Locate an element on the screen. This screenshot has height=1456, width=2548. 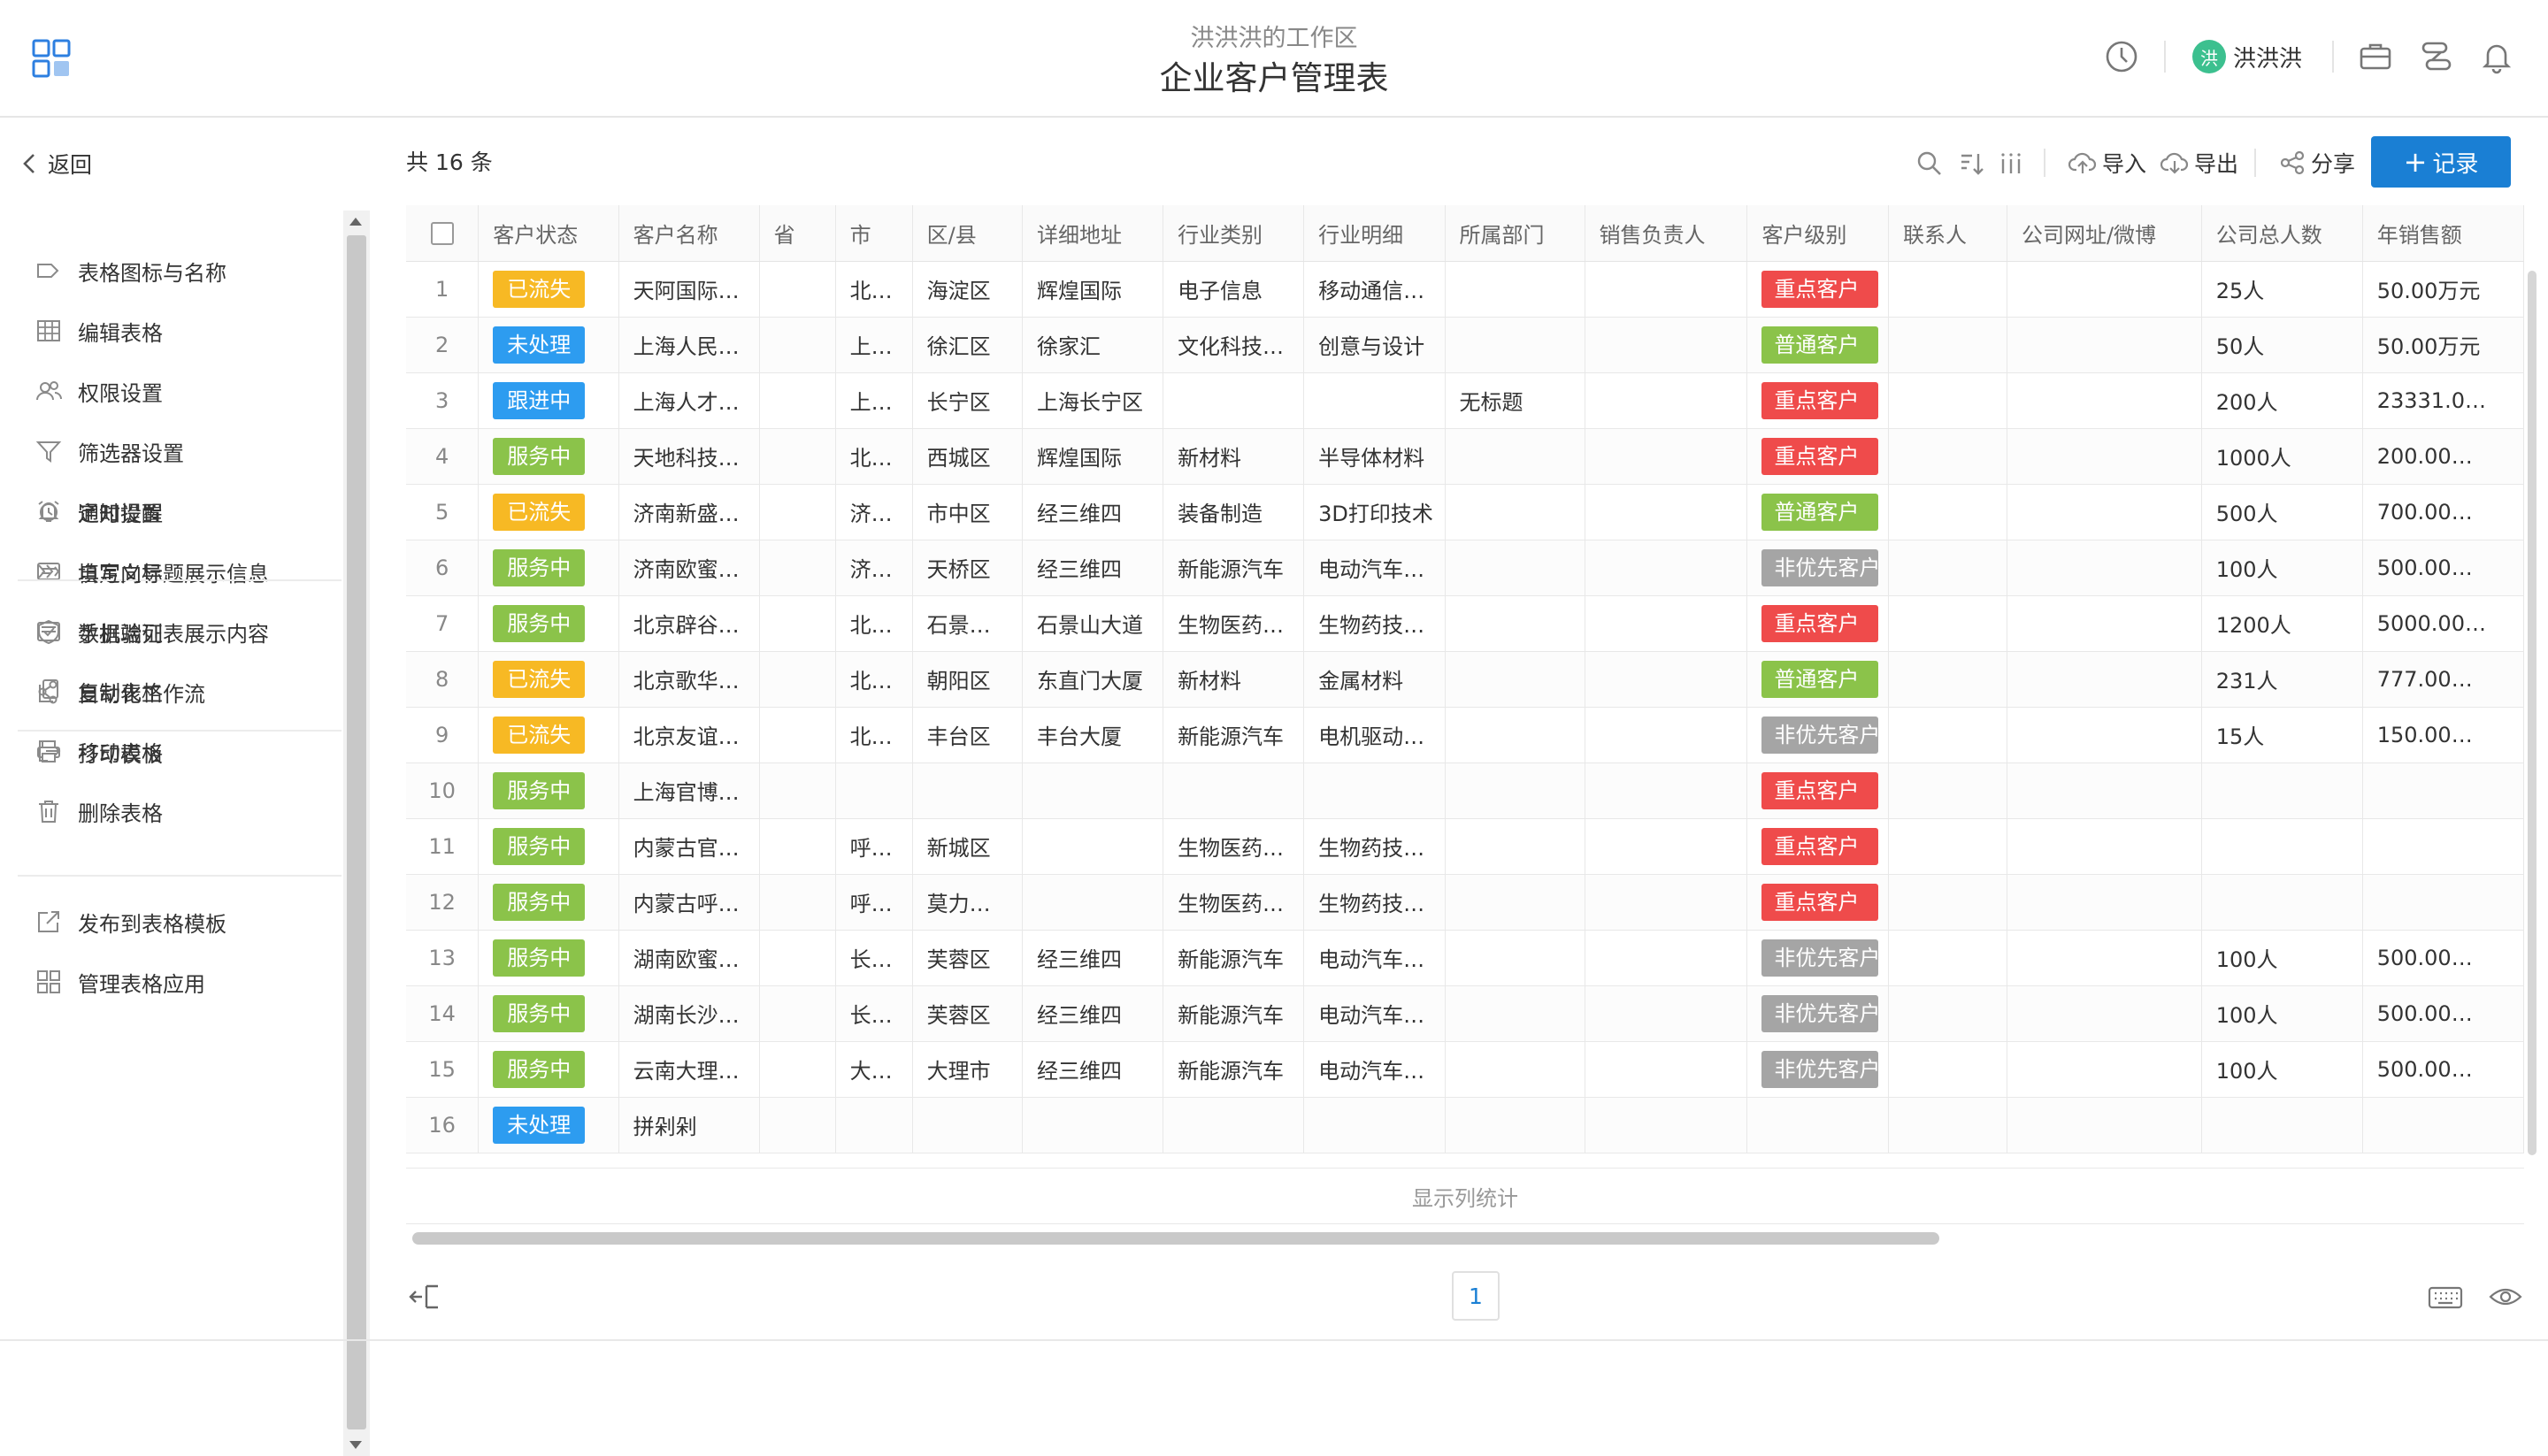
cell-ind: 装备制造 is located at coordinates (1234, 512).